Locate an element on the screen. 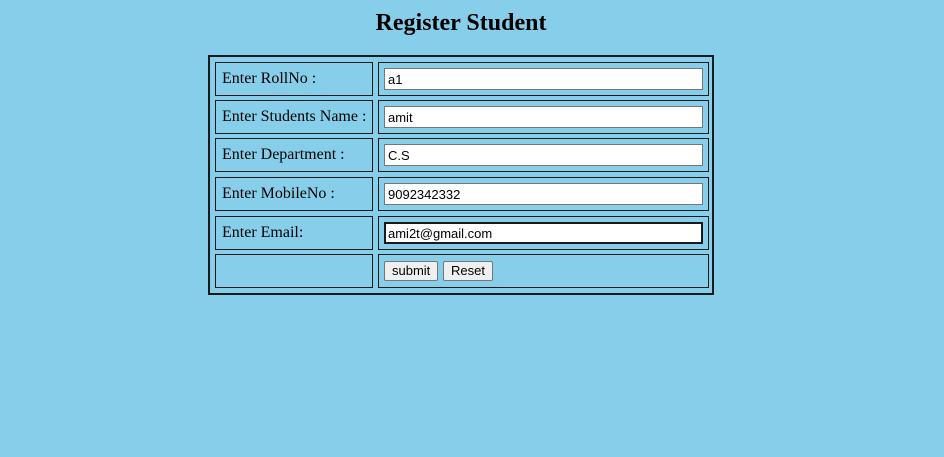 The image size is (944, 457). name-label-cell: Enter Students Name : is located at coordinates (294, 117).